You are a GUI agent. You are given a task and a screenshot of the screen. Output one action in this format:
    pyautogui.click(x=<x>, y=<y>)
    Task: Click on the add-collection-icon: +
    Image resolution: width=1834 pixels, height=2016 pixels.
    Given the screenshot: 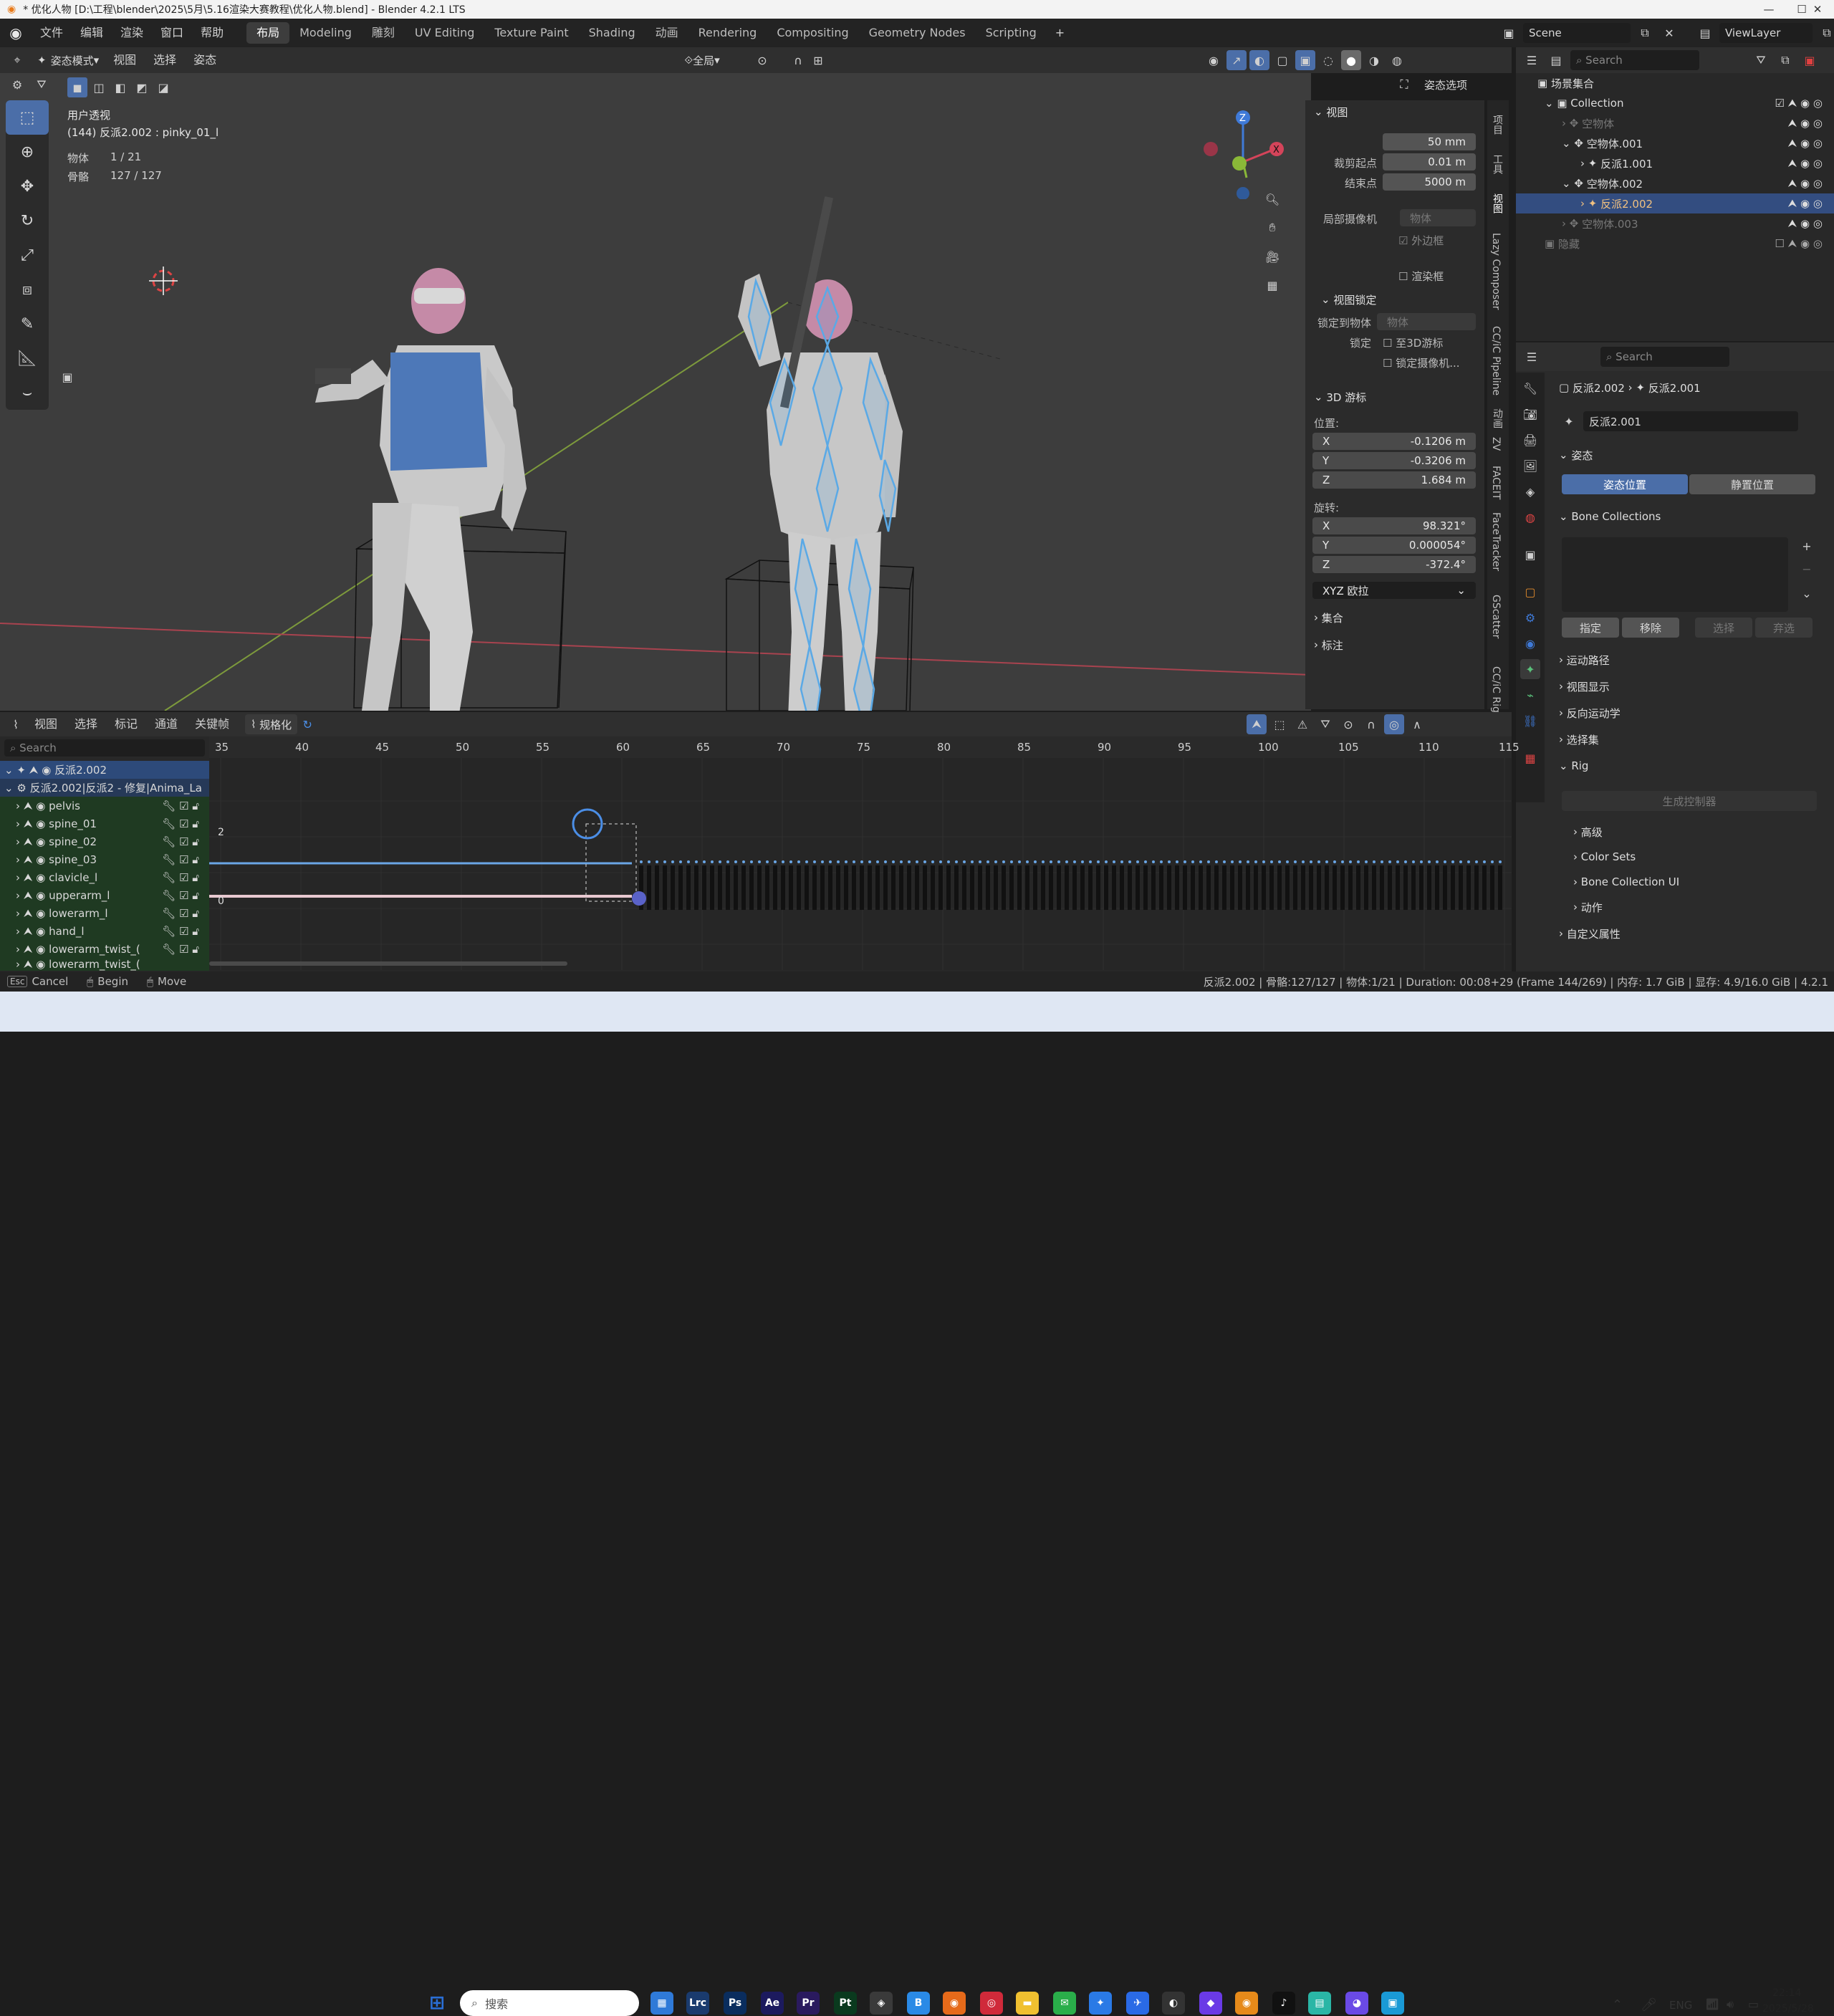 What is the action you would take?
    pyautogui.click(x=1807, y=546)
    